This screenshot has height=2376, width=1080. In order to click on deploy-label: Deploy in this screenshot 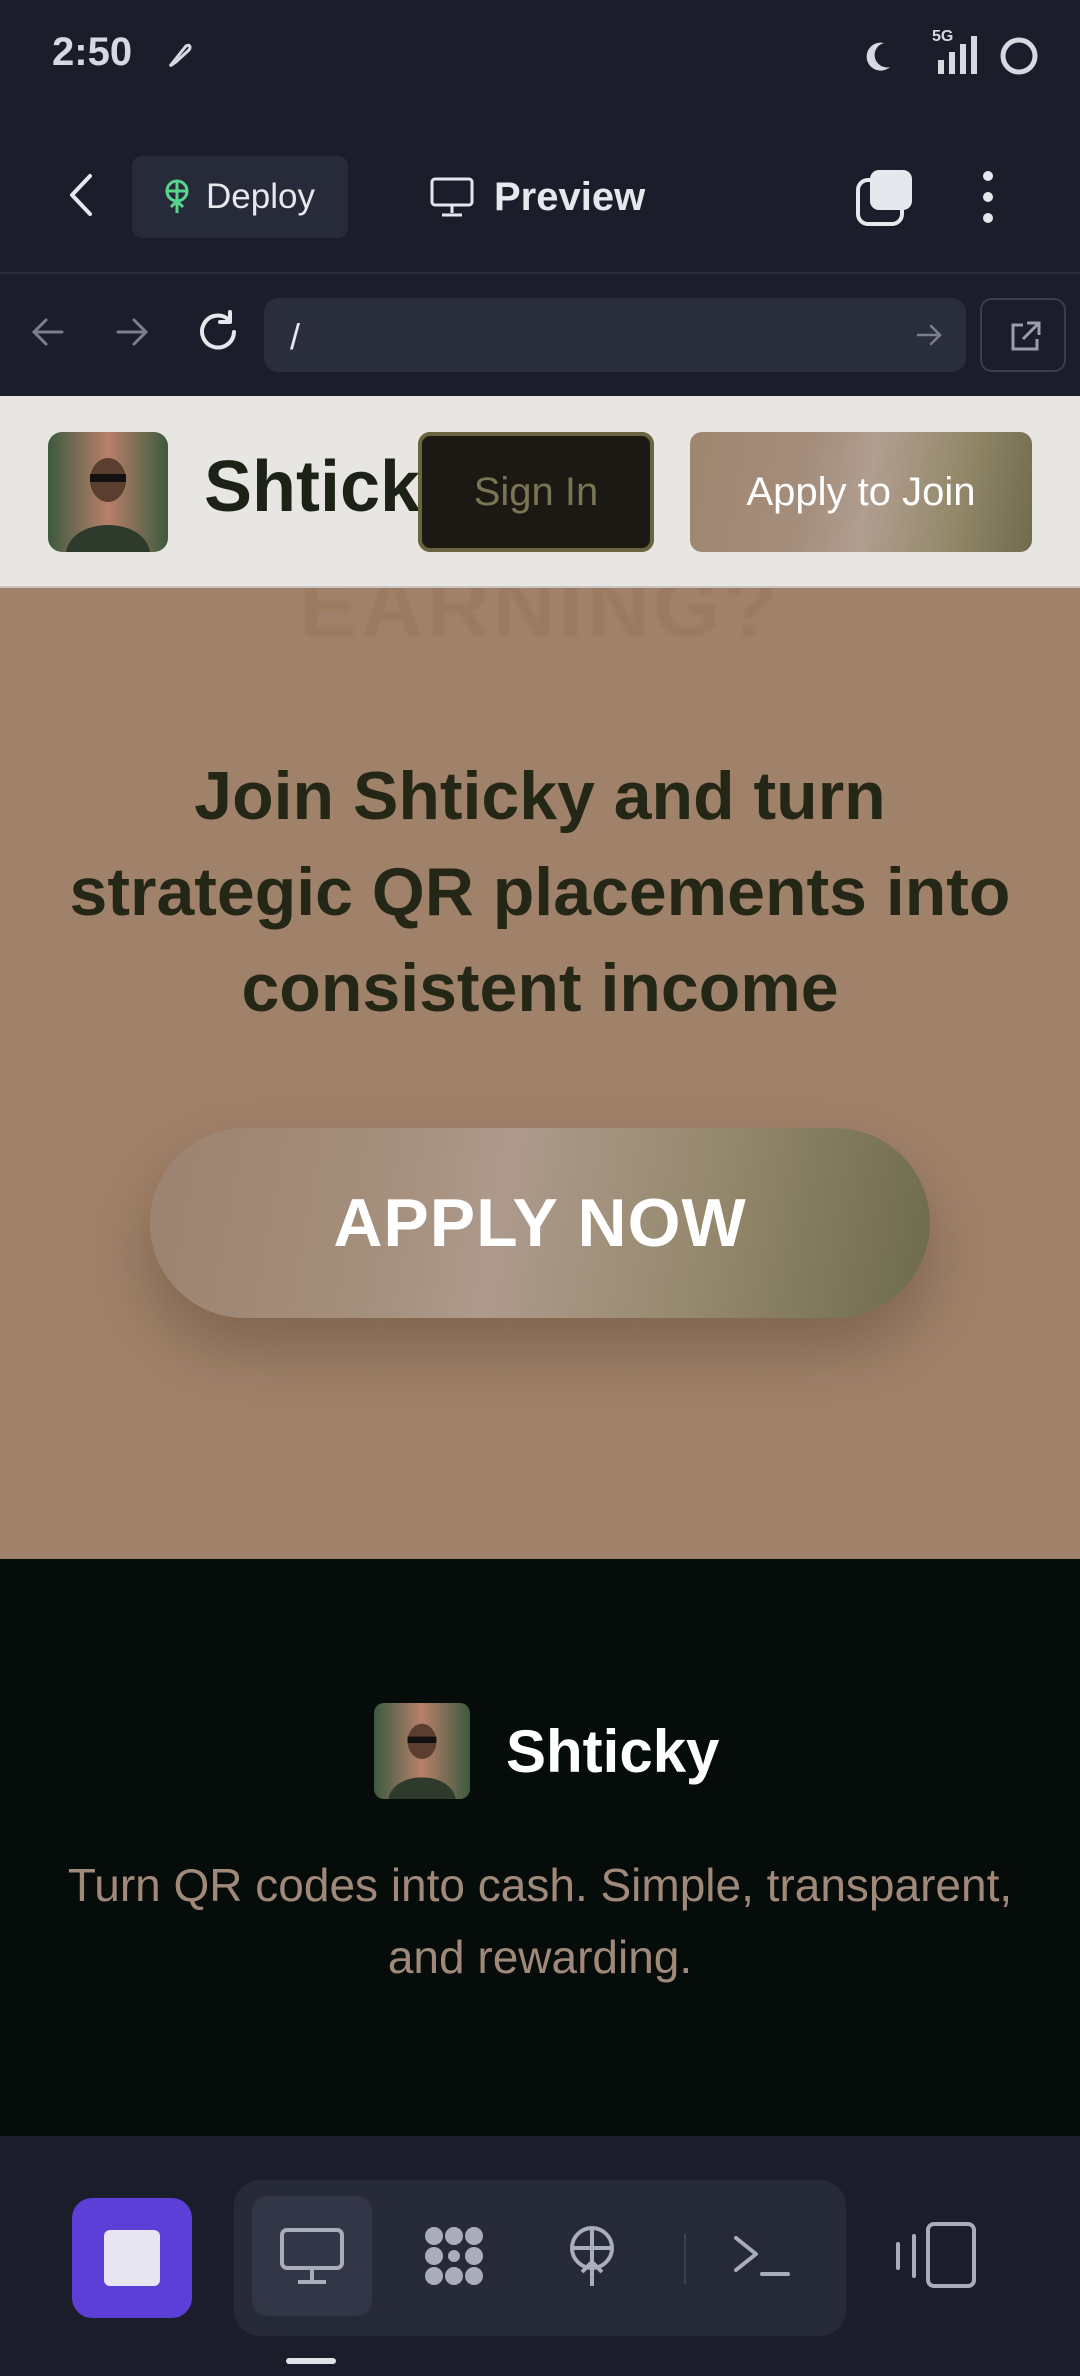, I will do `click(260, 196)`.